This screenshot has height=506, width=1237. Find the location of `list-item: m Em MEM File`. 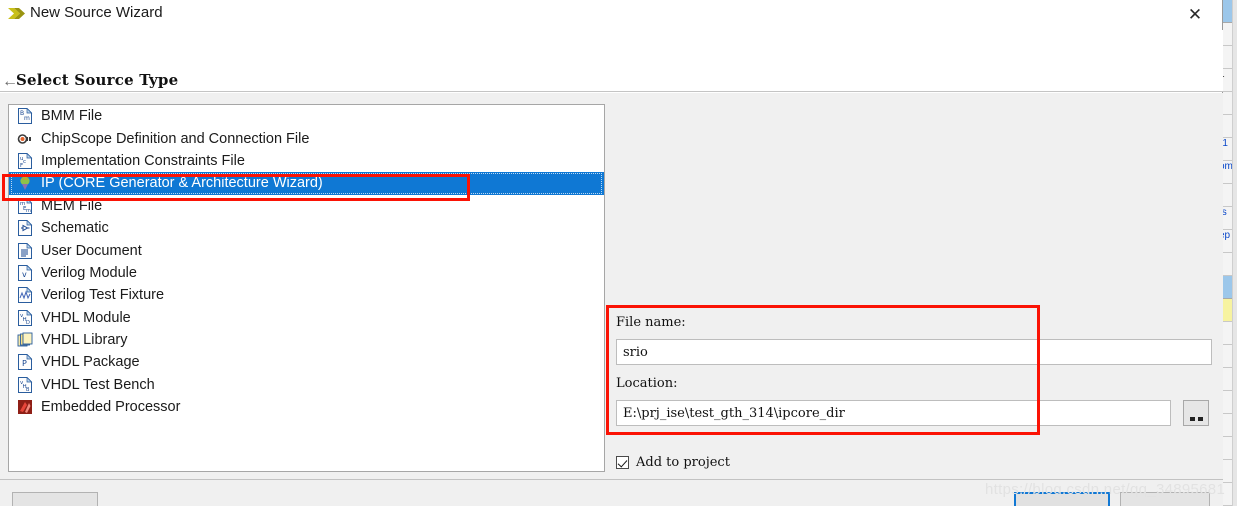

list-item: m Em MEM File is located at coordinates (306, 206).